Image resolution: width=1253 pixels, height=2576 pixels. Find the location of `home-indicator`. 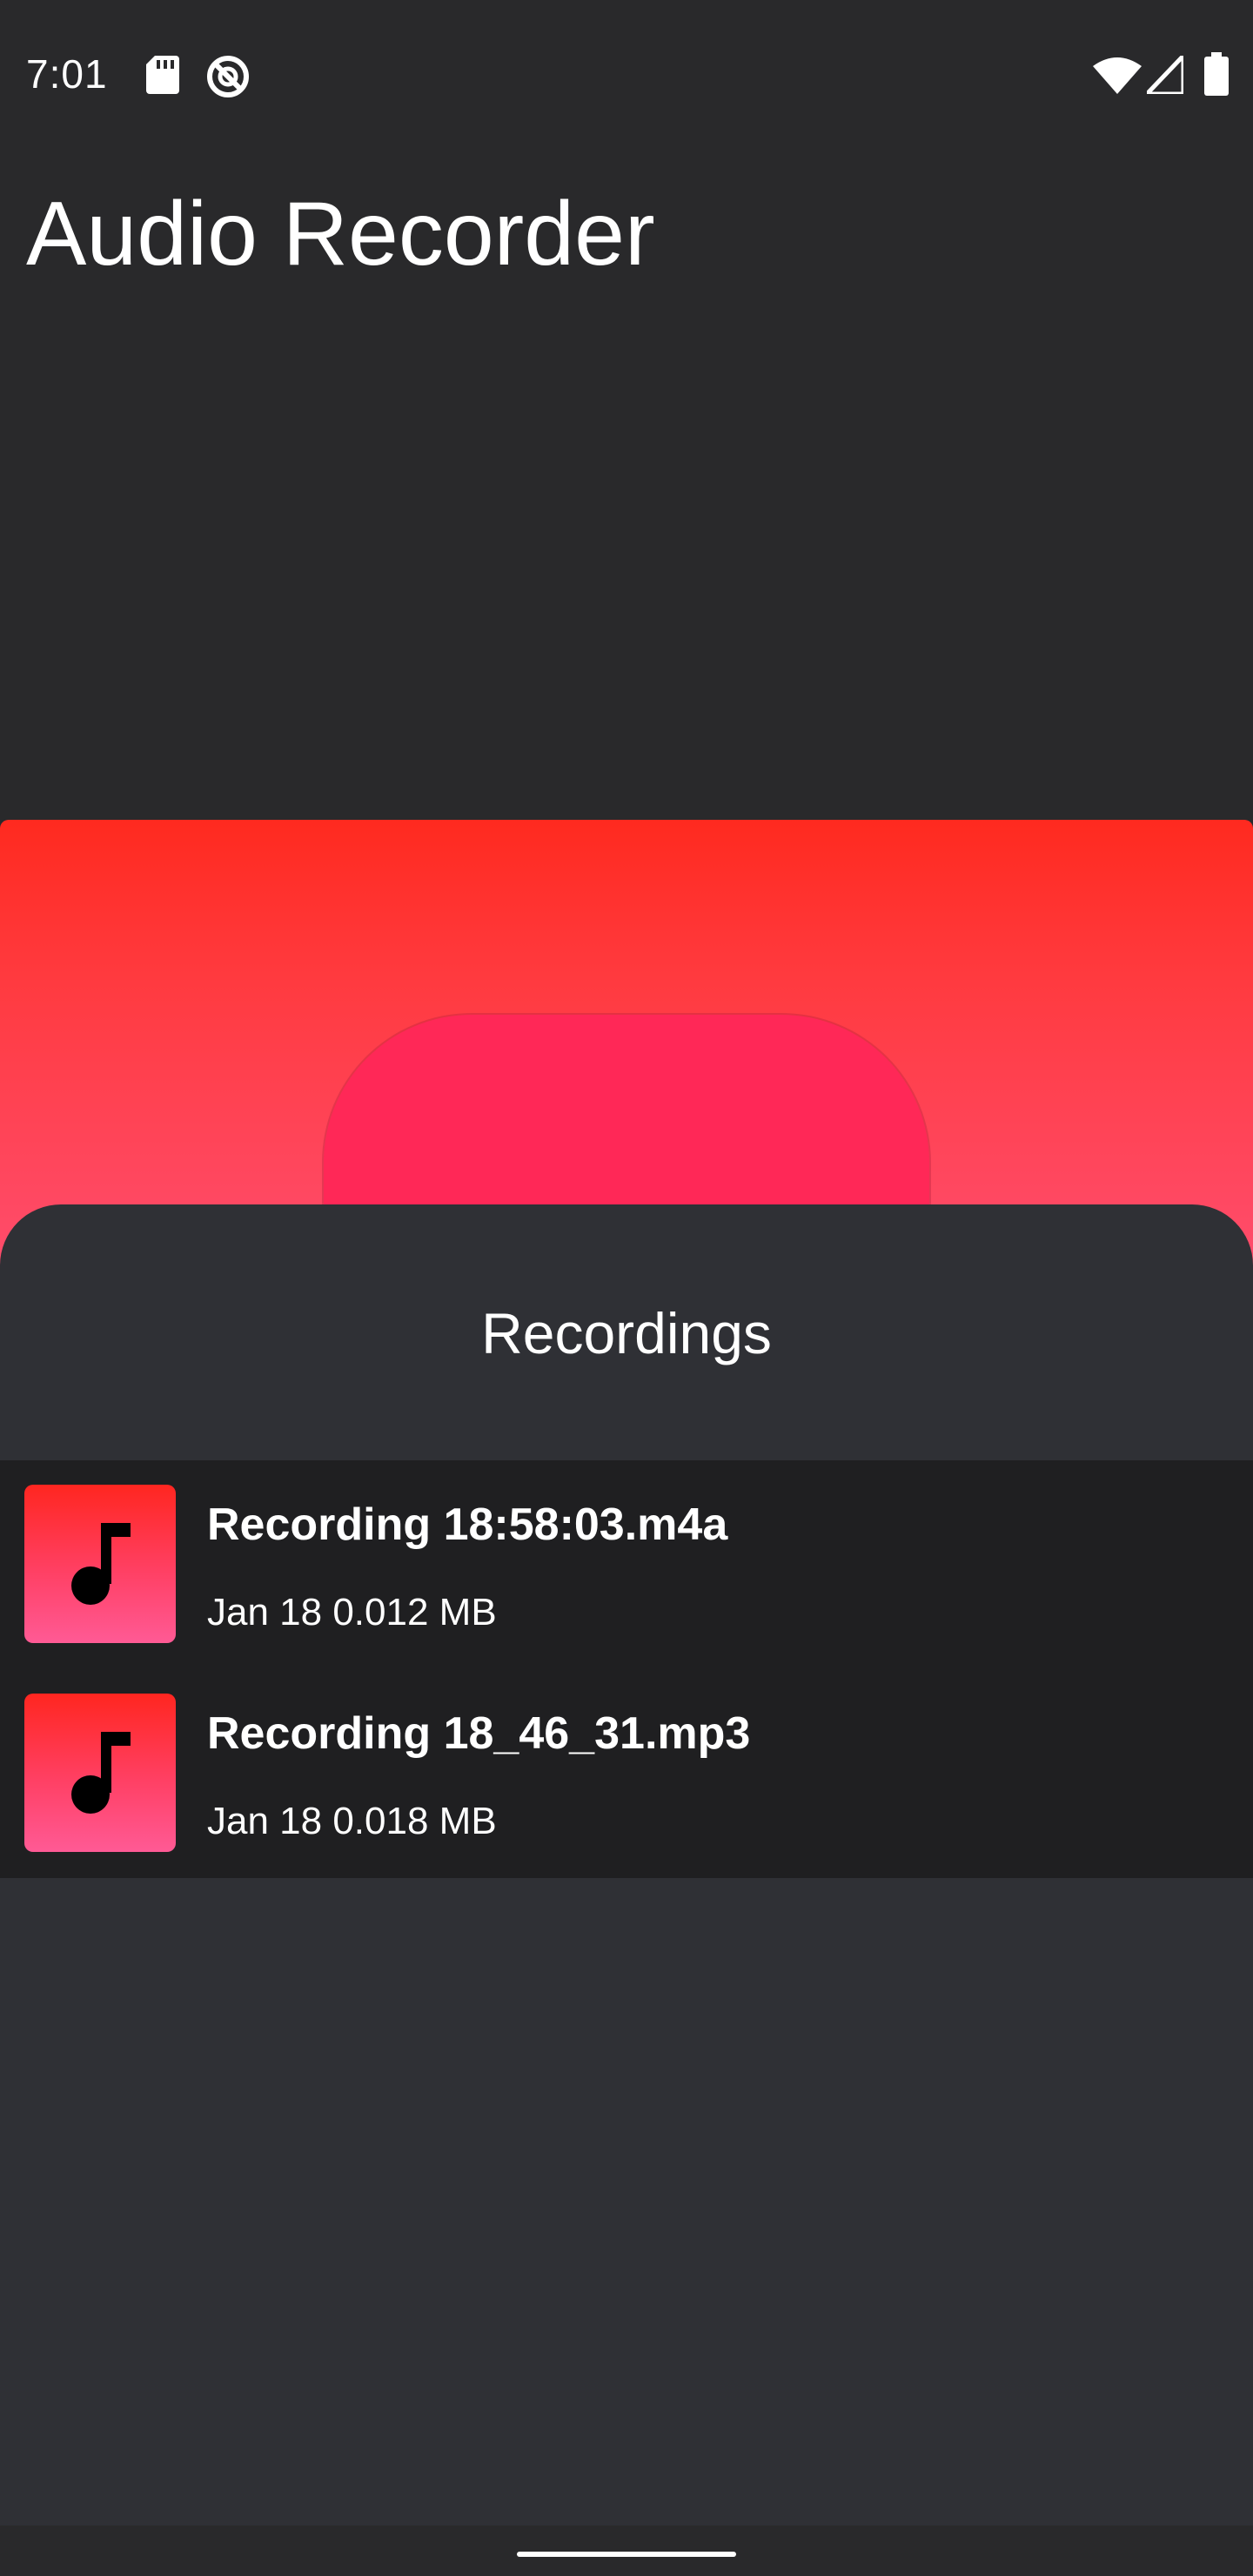

home-indicator is located at coordinates (626, 2554).